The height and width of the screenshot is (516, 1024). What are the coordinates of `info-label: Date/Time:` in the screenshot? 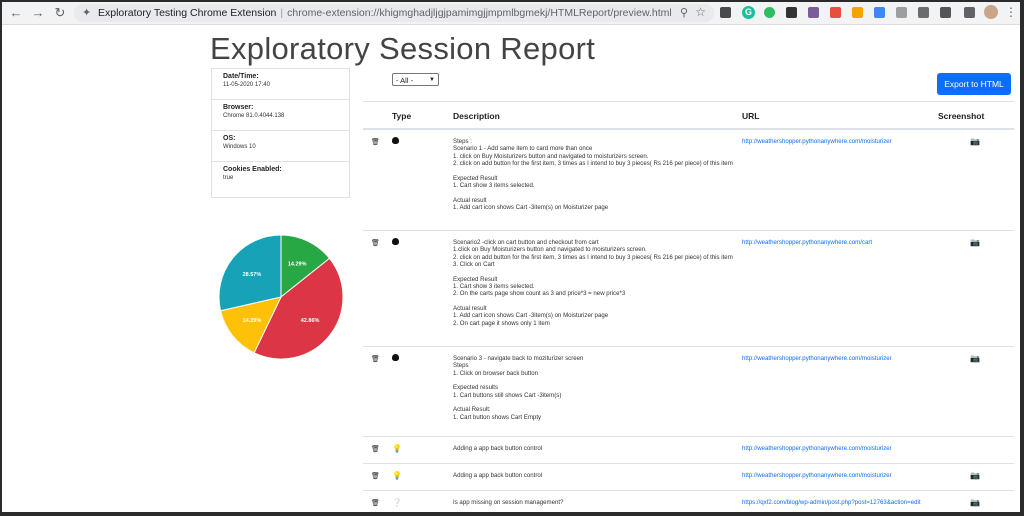 It's located at (241, 76).